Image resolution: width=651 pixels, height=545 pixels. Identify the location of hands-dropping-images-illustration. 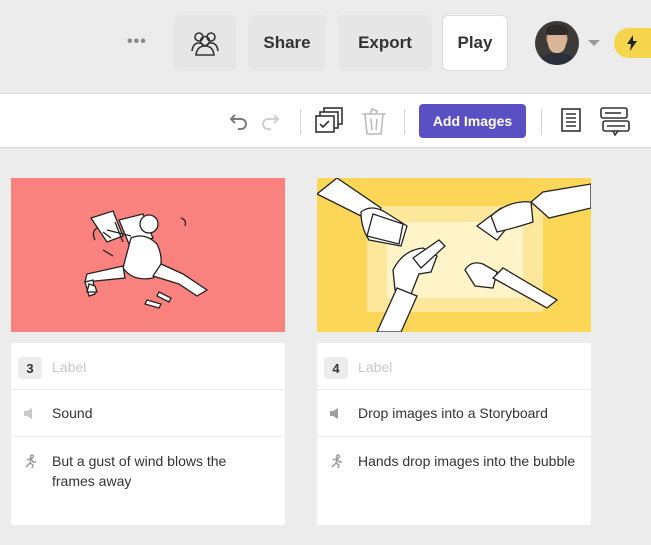
(454, 255).